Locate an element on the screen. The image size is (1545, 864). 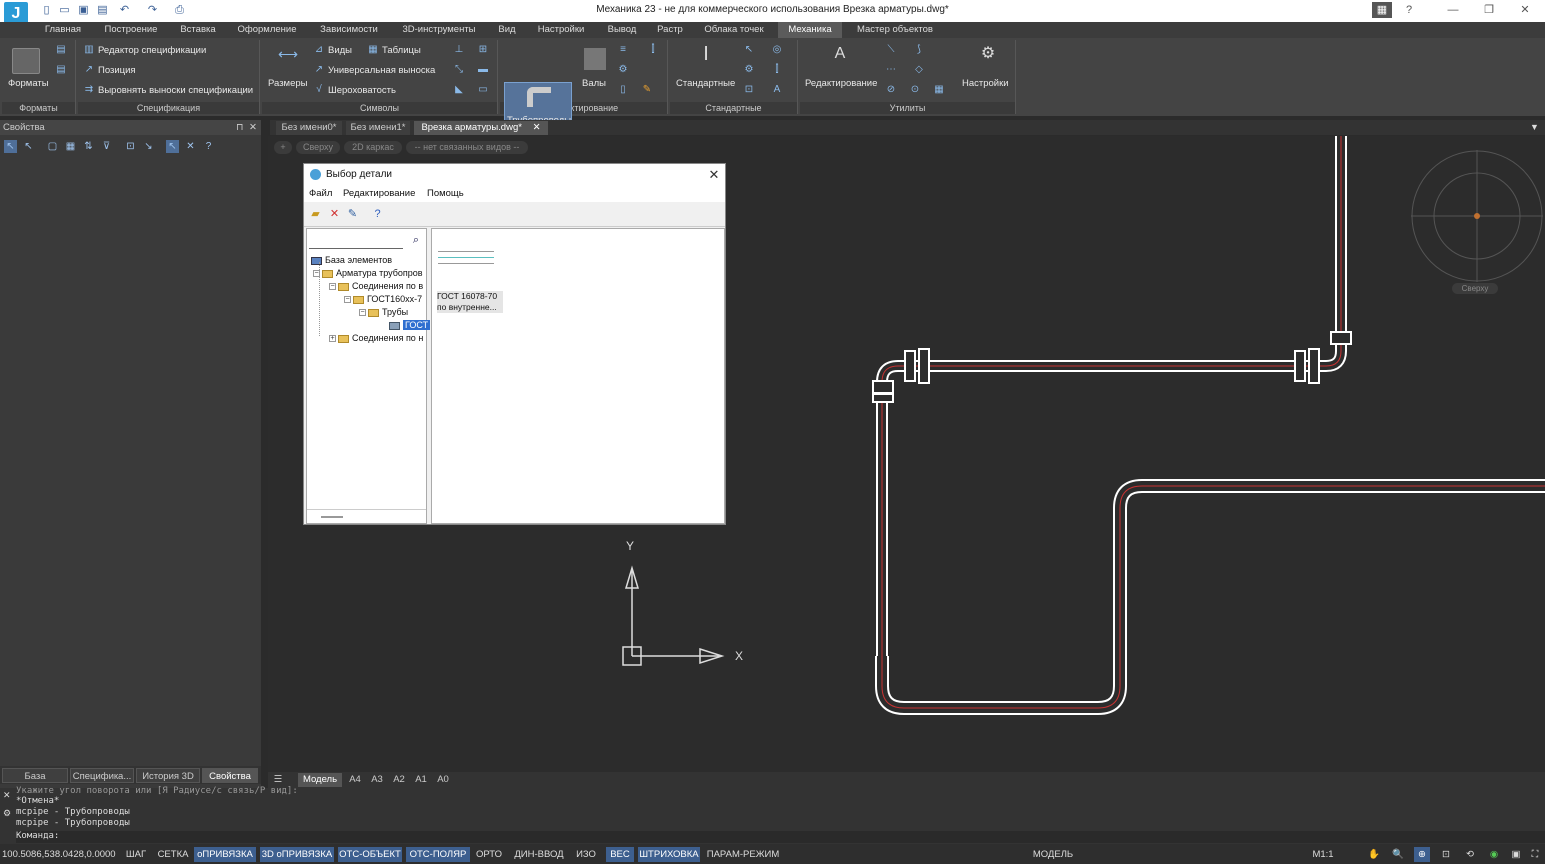
status-3d-osnap: 3D оПРИВЯЗКА is located at coordinates (297, 854).